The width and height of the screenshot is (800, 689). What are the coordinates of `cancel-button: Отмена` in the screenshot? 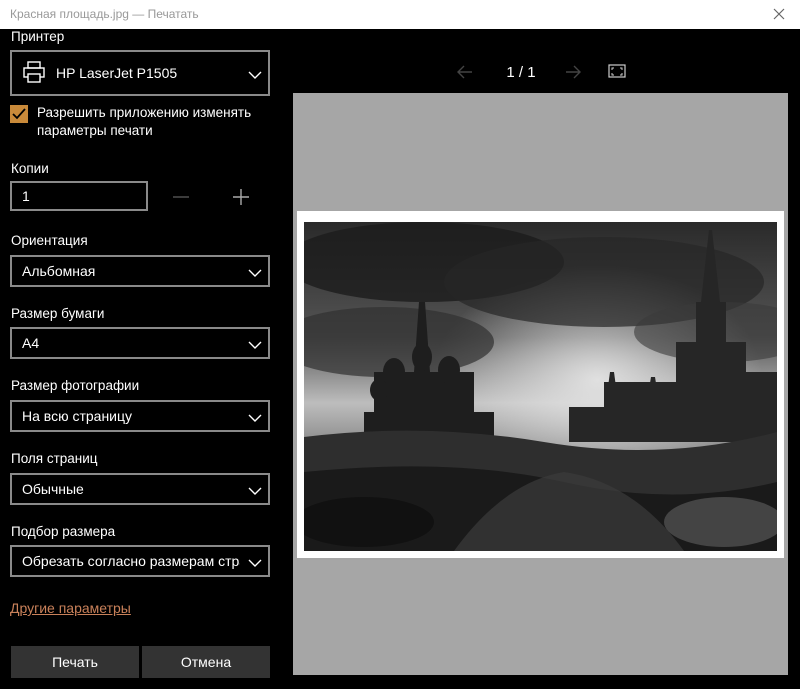 It's located at (206, 662).